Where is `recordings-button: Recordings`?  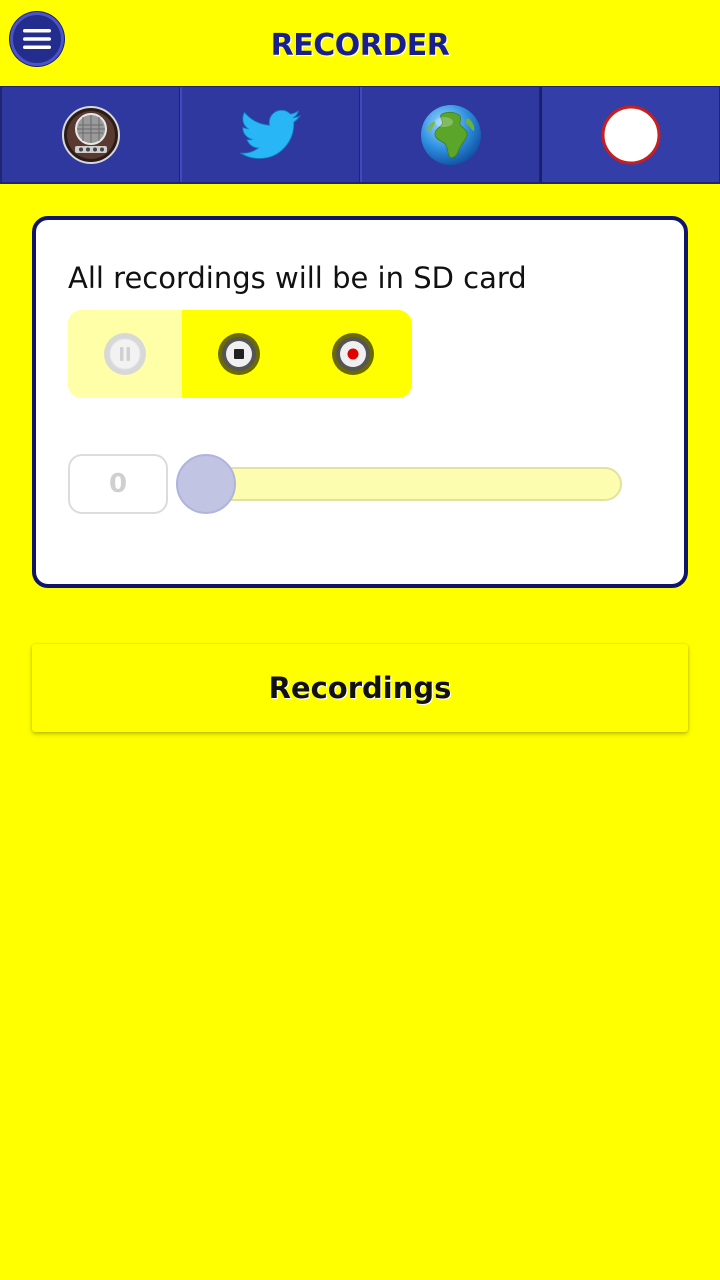 recordings-button: Recordings is located at coordinates (360, 688).